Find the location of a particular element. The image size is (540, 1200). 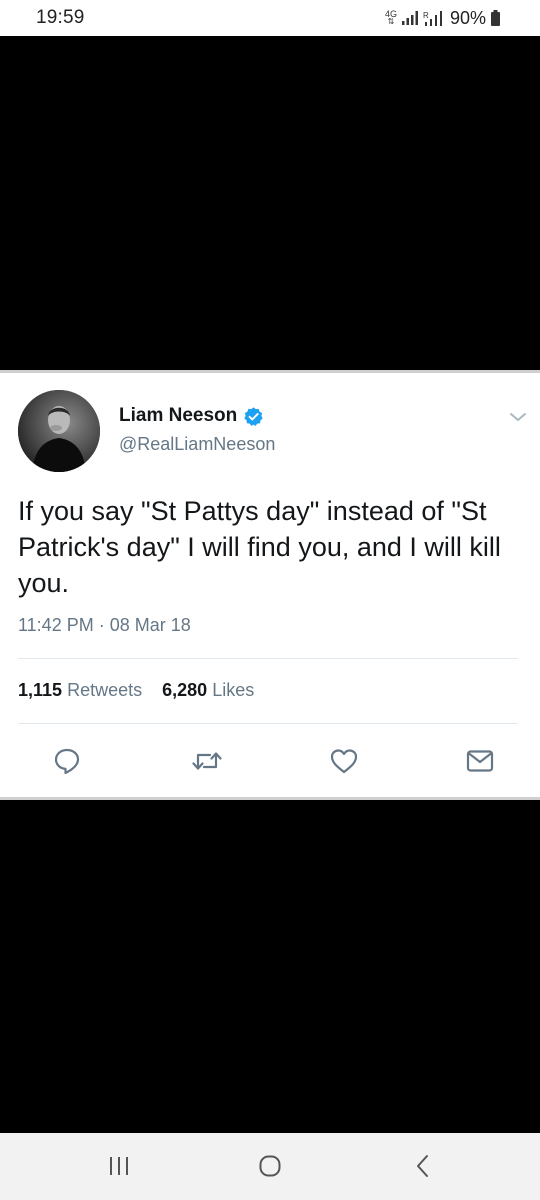

navigation-bar is located at coordinates (270, 1166).